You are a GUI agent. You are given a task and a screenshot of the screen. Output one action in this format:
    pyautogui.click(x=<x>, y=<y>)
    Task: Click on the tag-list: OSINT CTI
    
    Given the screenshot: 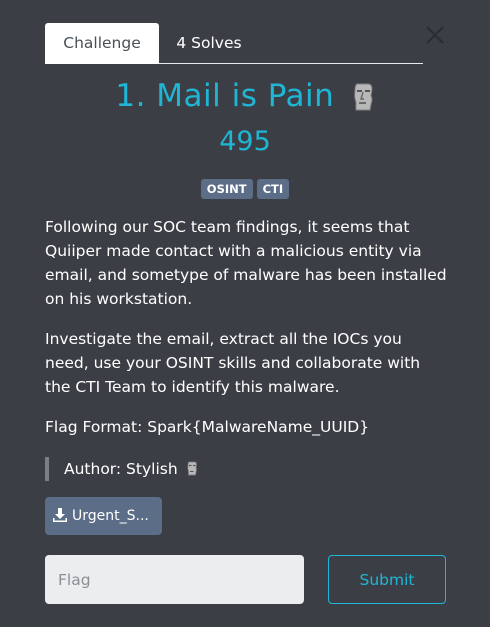 What is the action you would take?
    pyautogui.click(x=245, y=189)
    